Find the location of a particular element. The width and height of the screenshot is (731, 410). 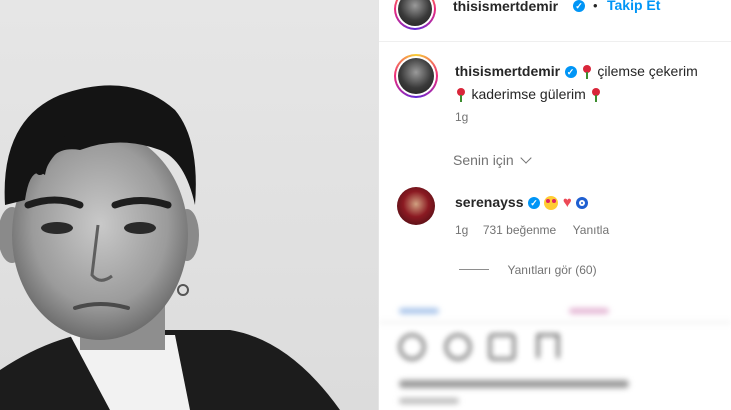

header-username: thisismertdemir is located at coordinates (505, 7).